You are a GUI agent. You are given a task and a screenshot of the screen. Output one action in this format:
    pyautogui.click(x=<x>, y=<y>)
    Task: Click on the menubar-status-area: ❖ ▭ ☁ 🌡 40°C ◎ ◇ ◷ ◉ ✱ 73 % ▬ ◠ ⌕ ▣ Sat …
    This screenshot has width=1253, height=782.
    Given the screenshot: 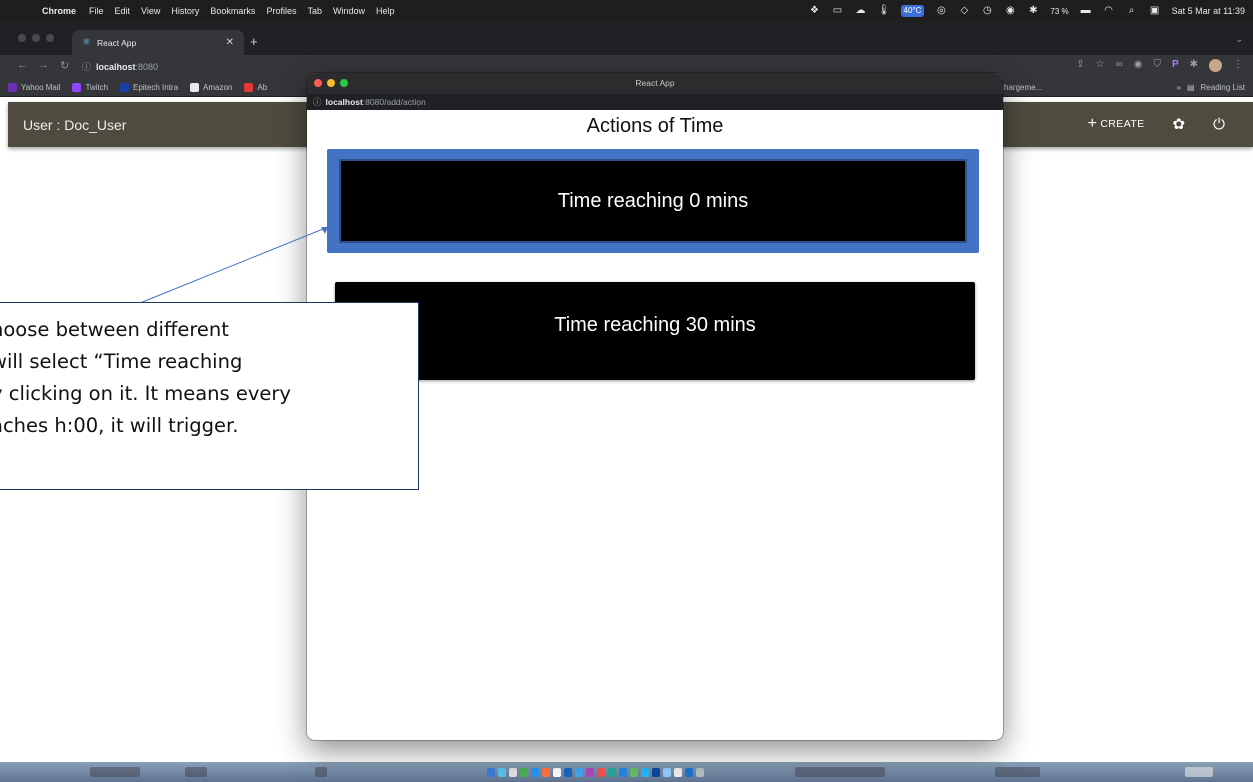 What is the action you would take?
    pyautogui.click(x=1027, y=11)
    